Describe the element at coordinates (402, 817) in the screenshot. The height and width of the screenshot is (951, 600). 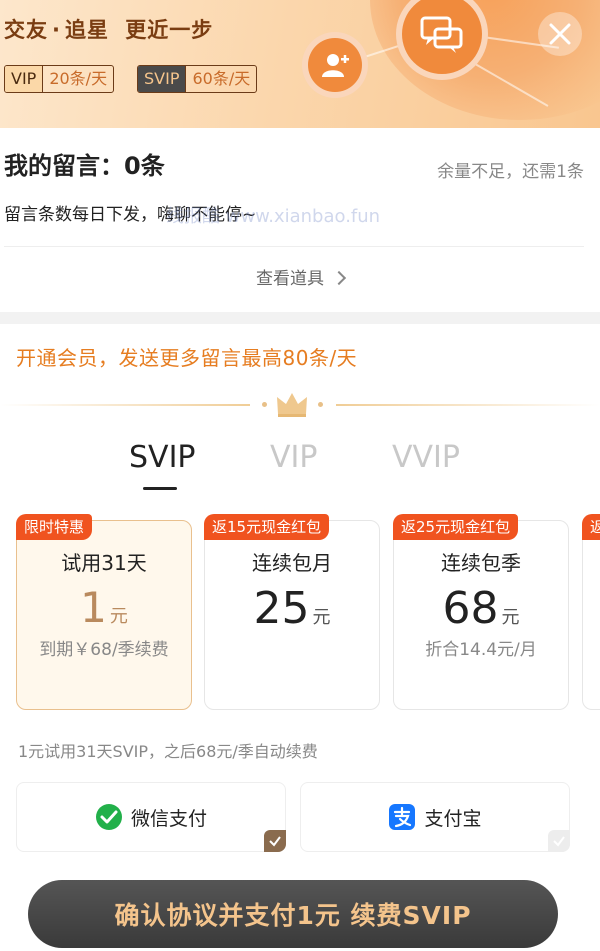
I see `alipay-icon` at that location.